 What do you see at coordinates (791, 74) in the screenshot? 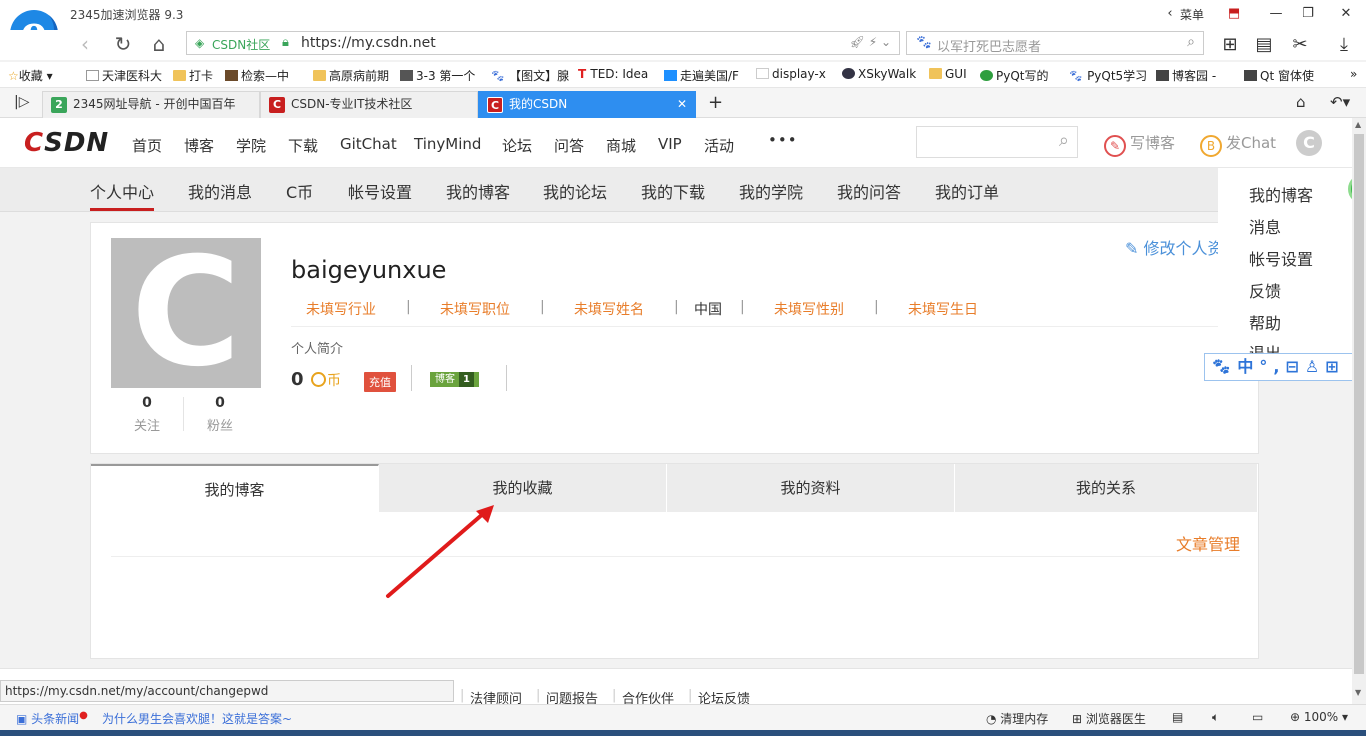
I see `bookmark-item: display-x` at bounding box center [791, 74].